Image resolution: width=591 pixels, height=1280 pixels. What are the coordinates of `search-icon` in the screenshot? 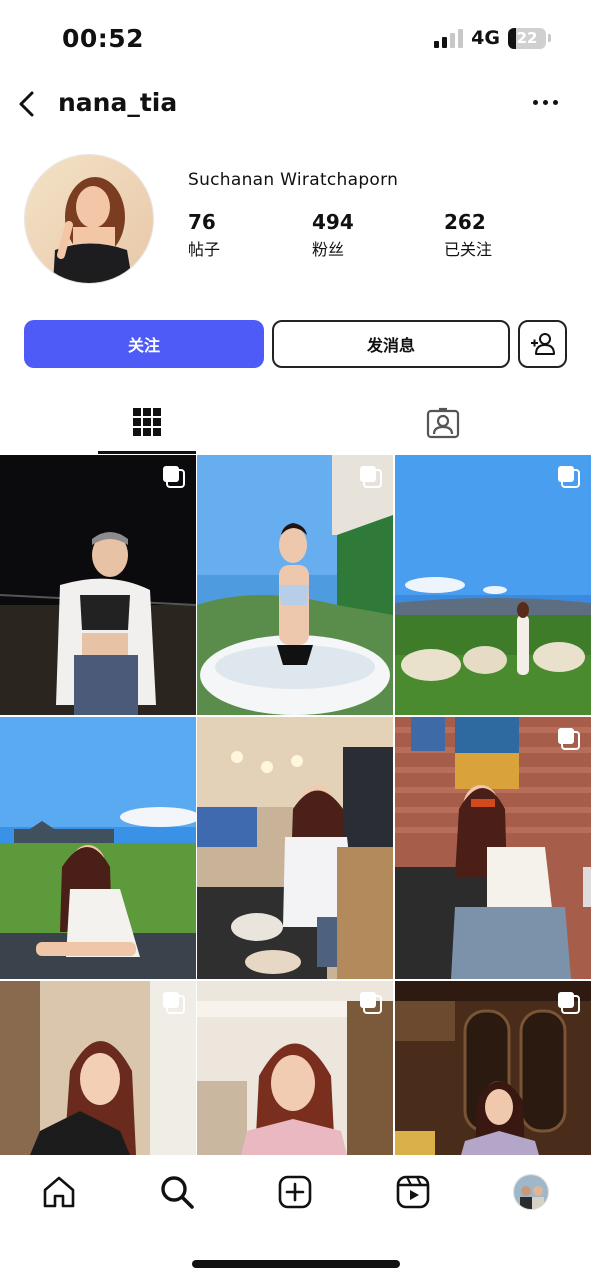 It's located at (177, 1192).